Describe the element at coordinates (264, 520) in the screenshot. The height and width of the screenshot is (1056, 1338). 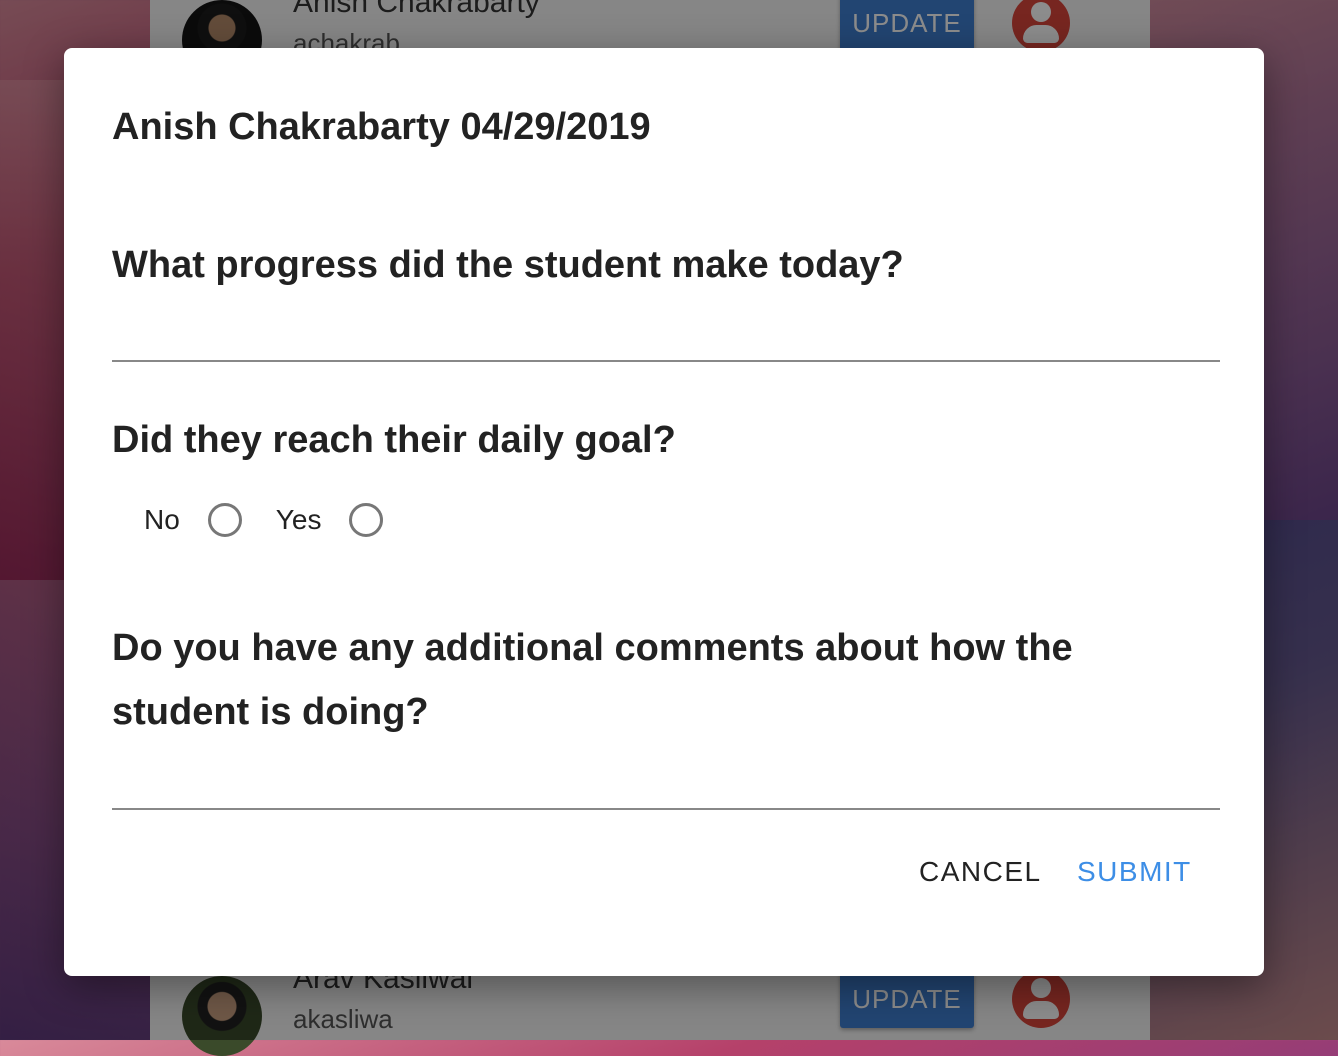
I see `daily-goal-radio-group: No Yes` at that location.